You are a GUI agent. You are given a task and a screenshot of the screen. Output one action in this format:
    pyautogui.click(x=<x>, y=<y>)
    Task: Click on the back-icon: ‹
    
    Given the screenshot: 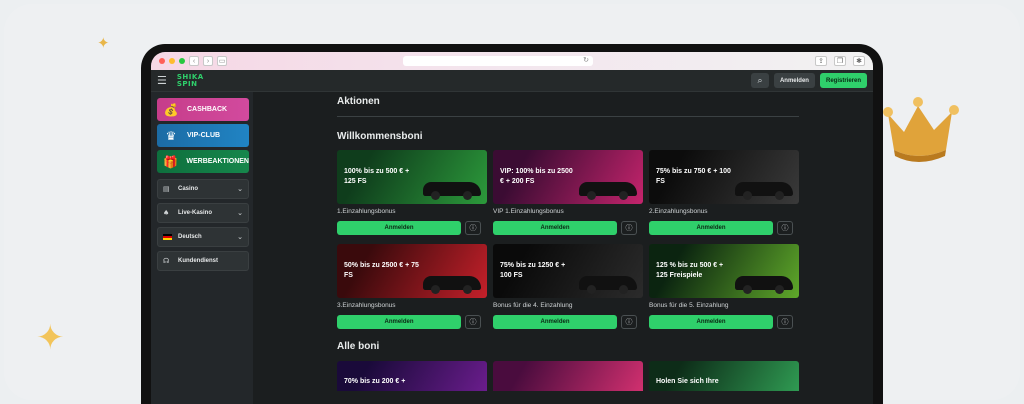 What is the action you would take?
    pyautogui.click(x=194, y=61)
    